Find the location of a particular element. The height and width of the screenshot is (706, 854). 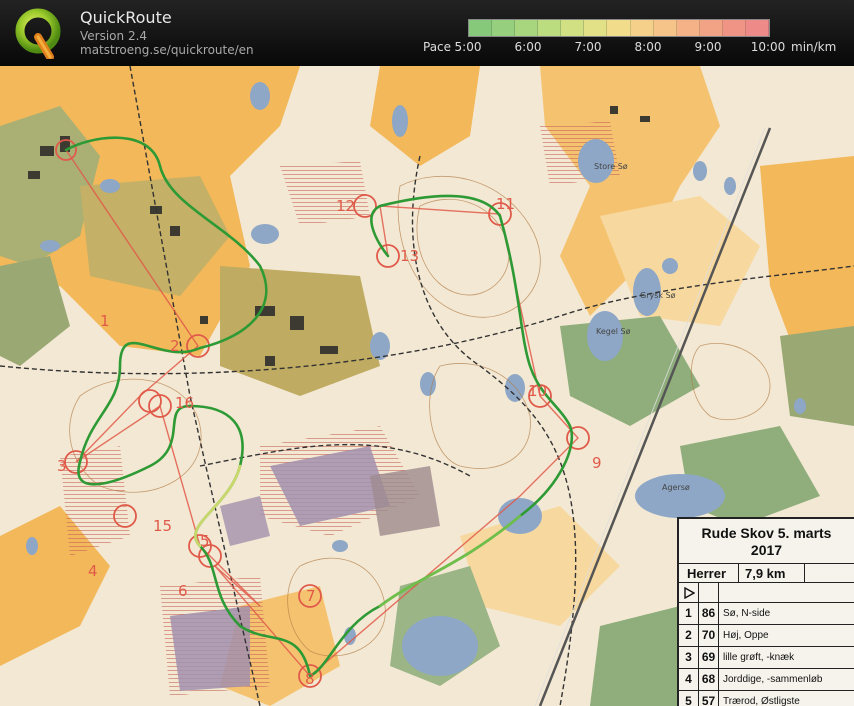

control-number: 1 is located at coordinates (689, 613).